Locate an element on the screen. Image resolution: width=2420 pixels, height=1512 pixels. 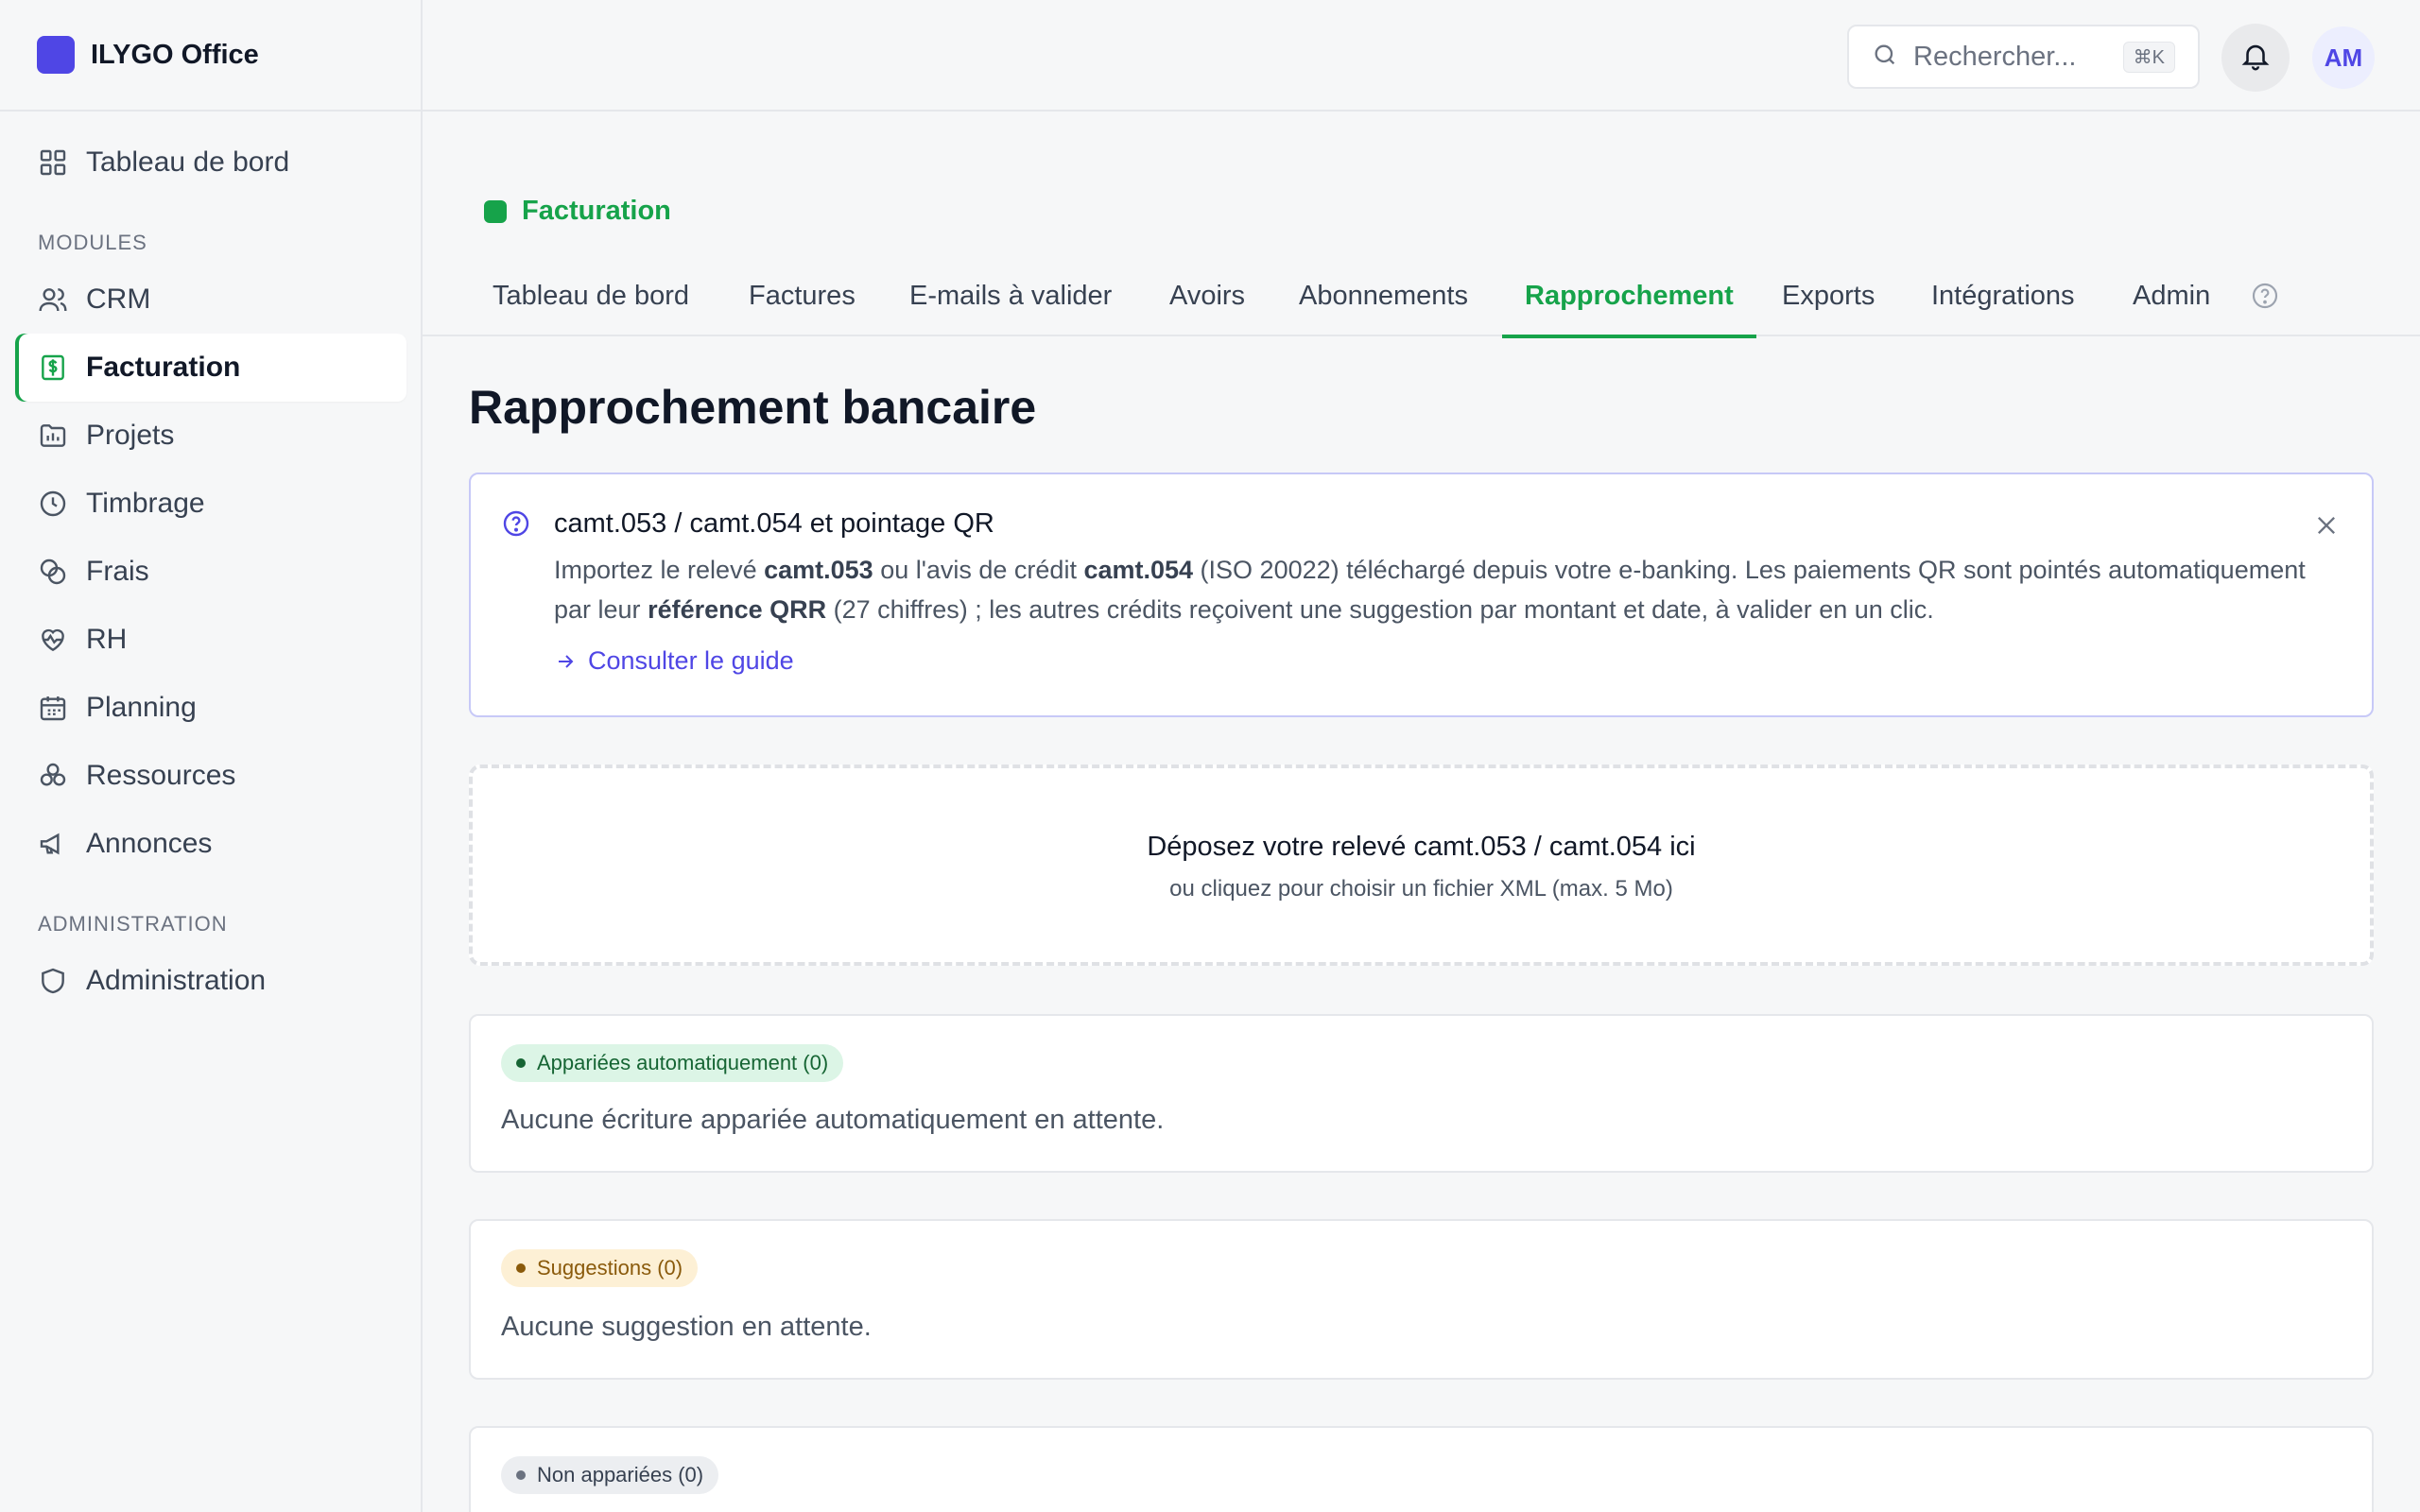
status-badge: Non appariées (0) is located at coordinates (610, 1475).